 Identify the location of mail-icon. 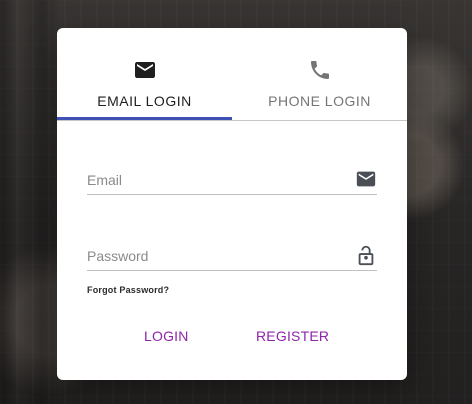
(366, 179).